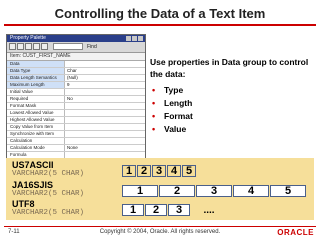  I want to click on property-row: Copy Value from Item, so click(76, 127).